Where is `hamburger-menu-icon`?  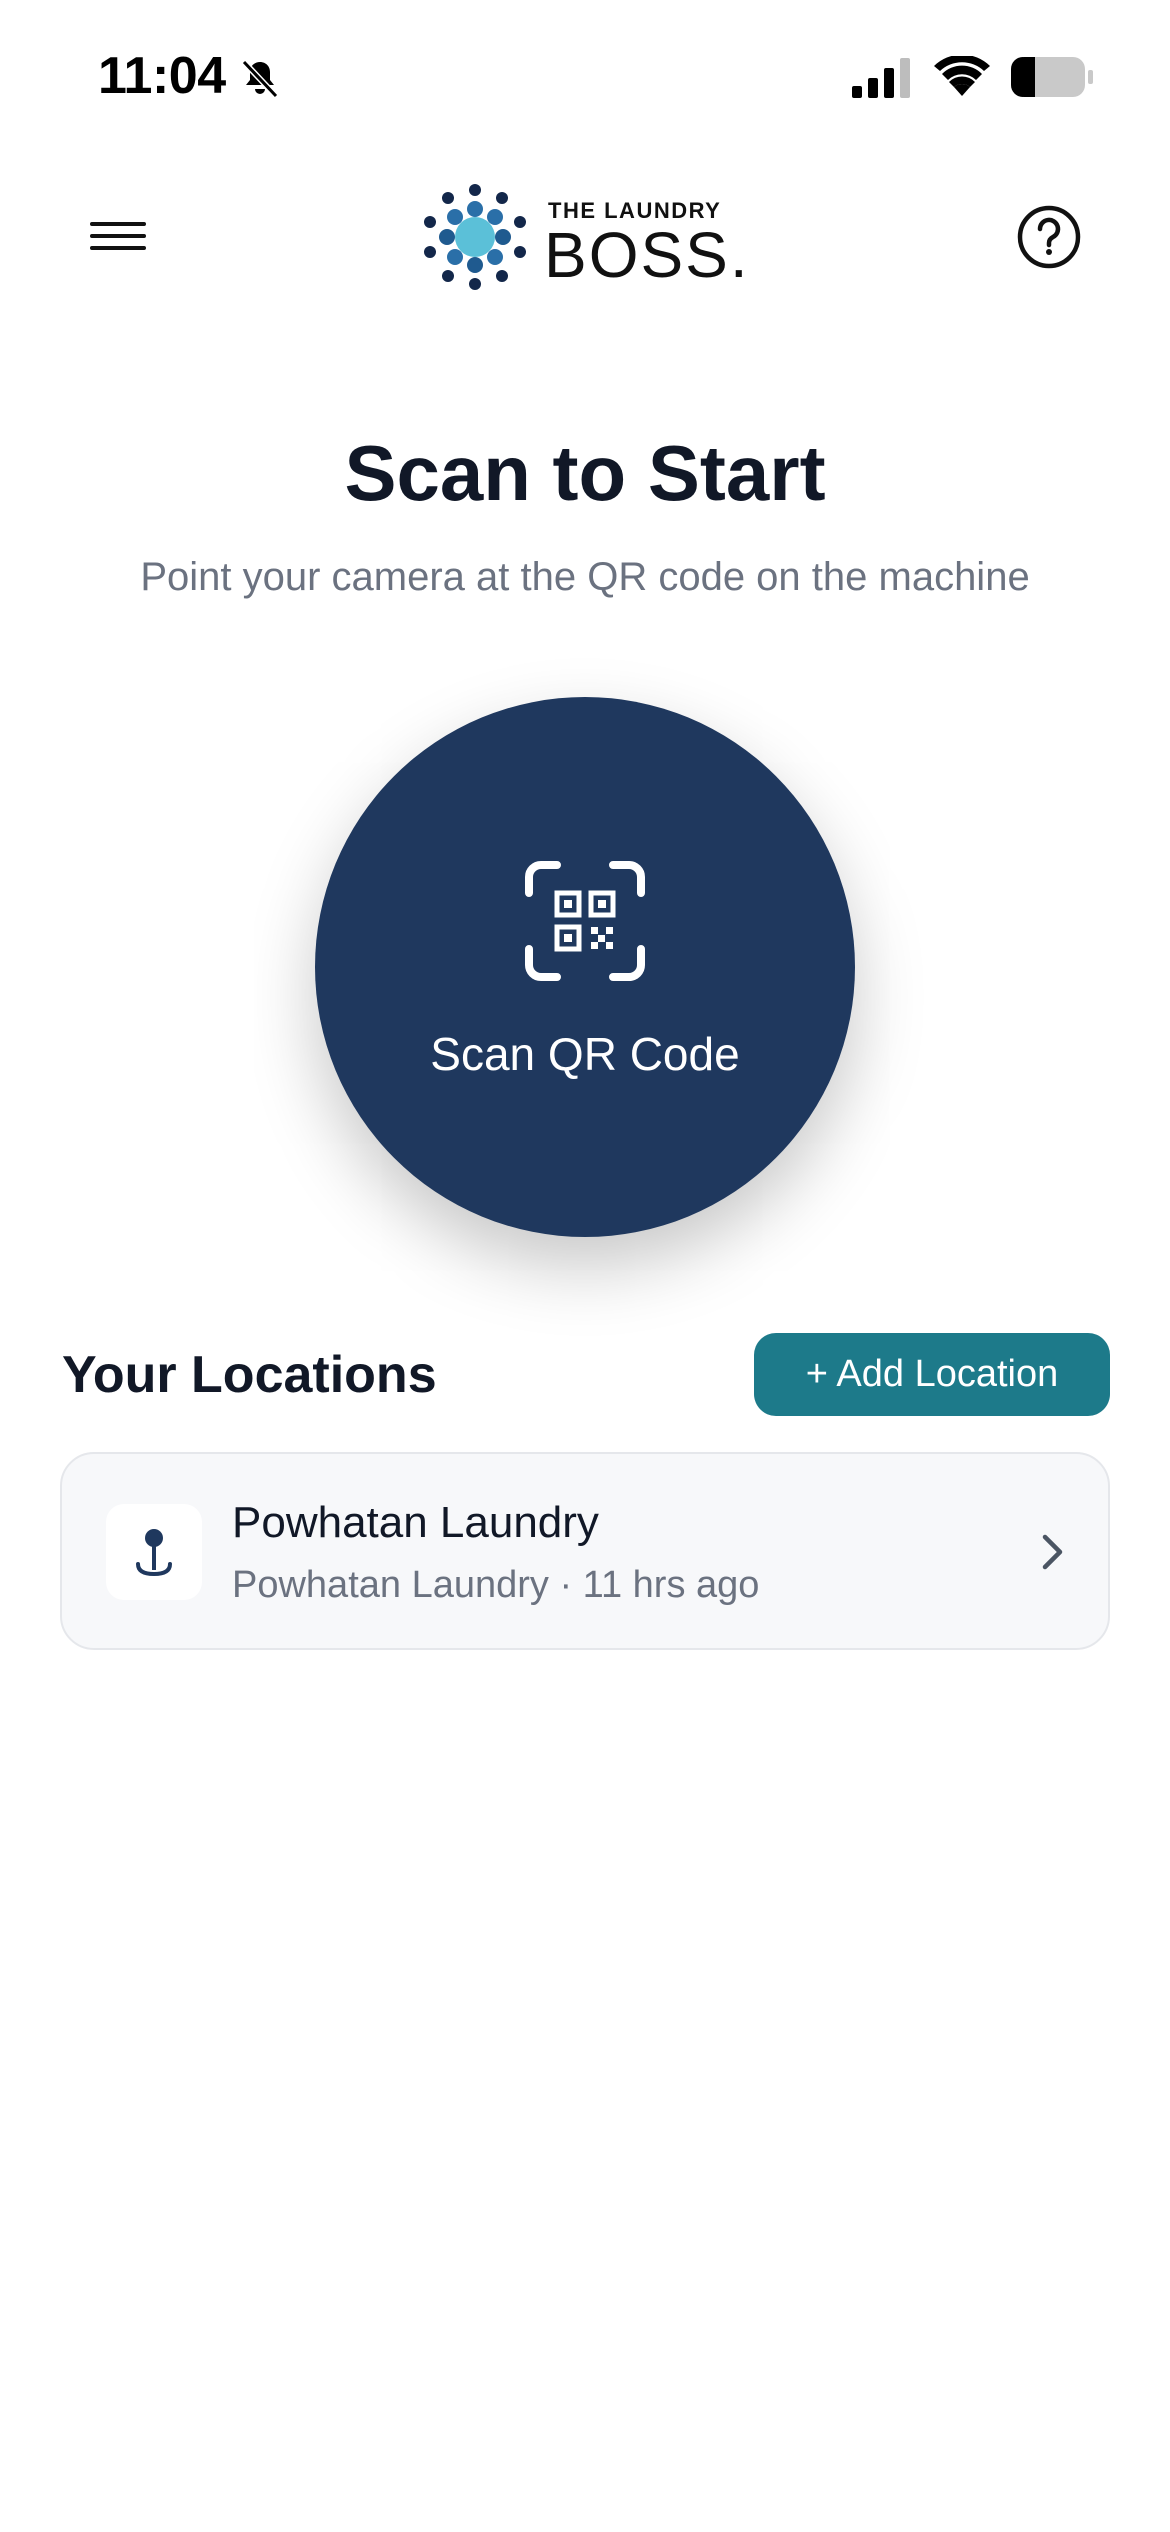
hamburger-menu-icon is located at coordinates (118, 224).